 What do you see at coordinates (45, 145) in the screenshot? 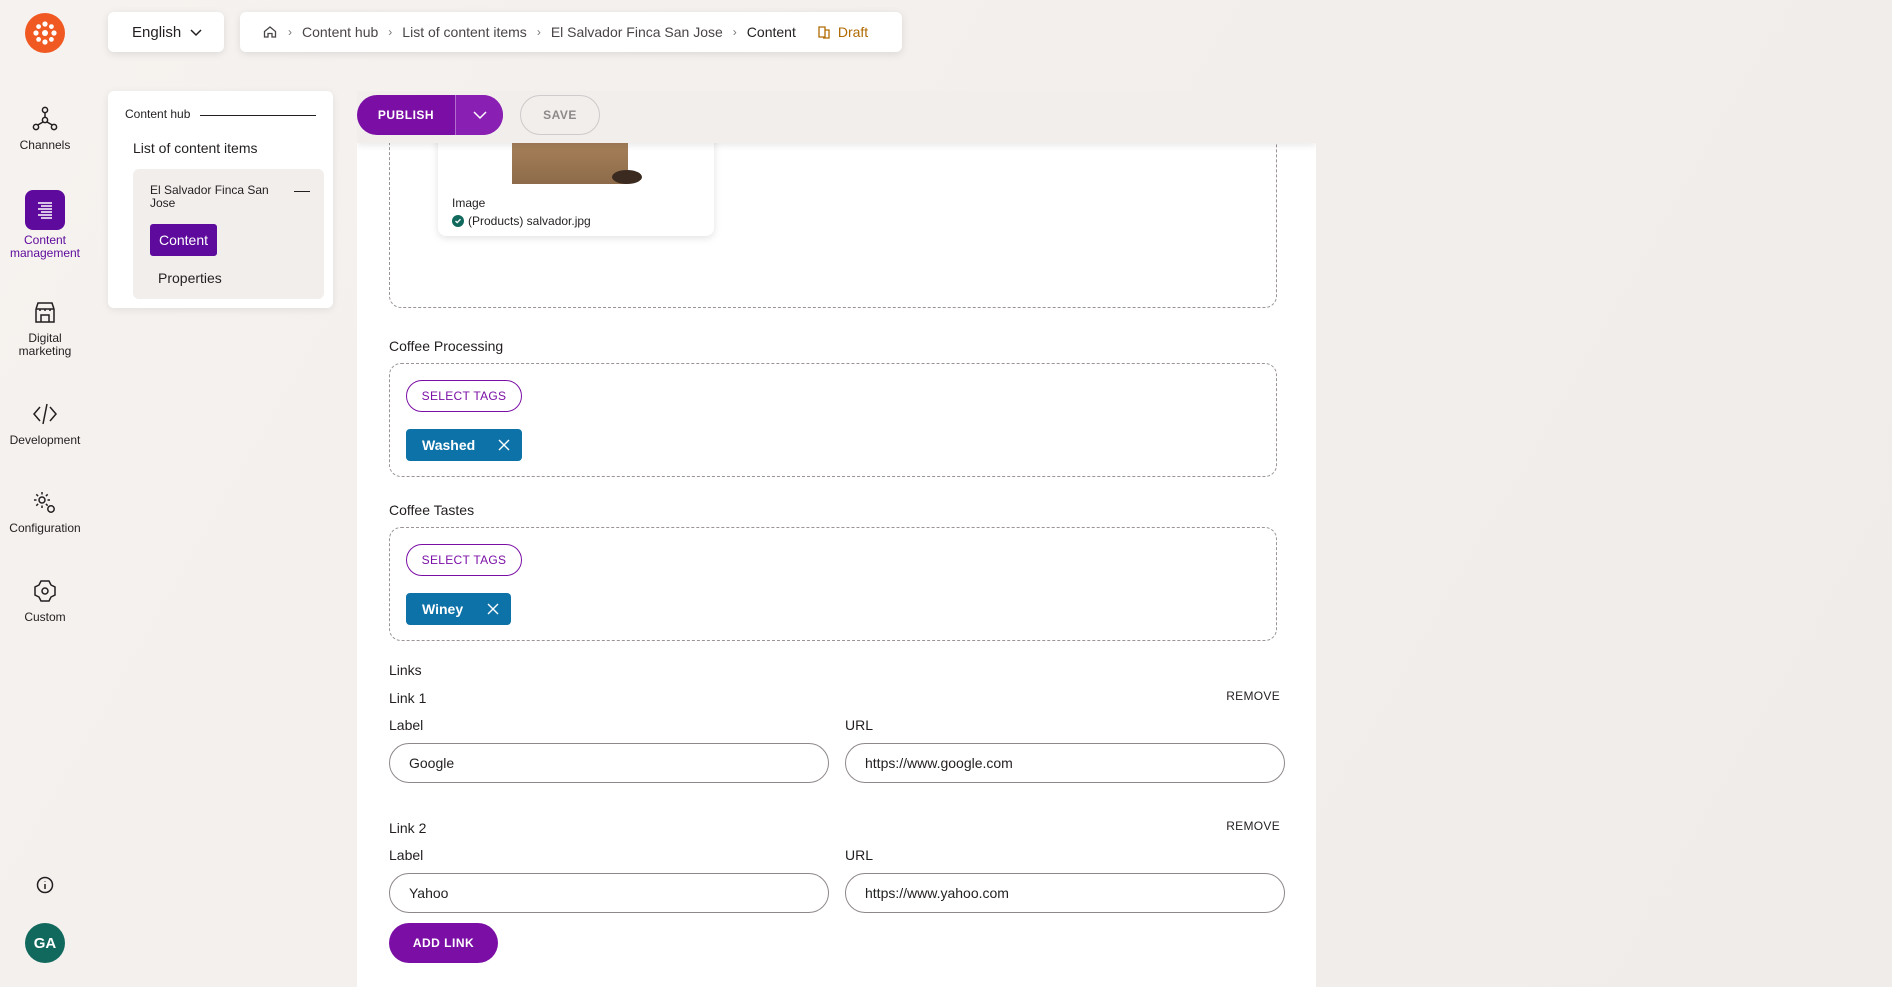
I see `rail-item-label: Channels` at bounding box center [45, 145].